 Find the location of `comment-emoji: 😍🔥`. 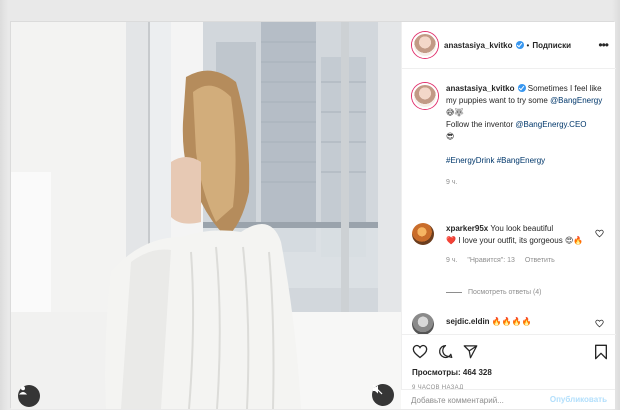

comment-emoji: 😍🔥 is located at coordinates (574, 240).